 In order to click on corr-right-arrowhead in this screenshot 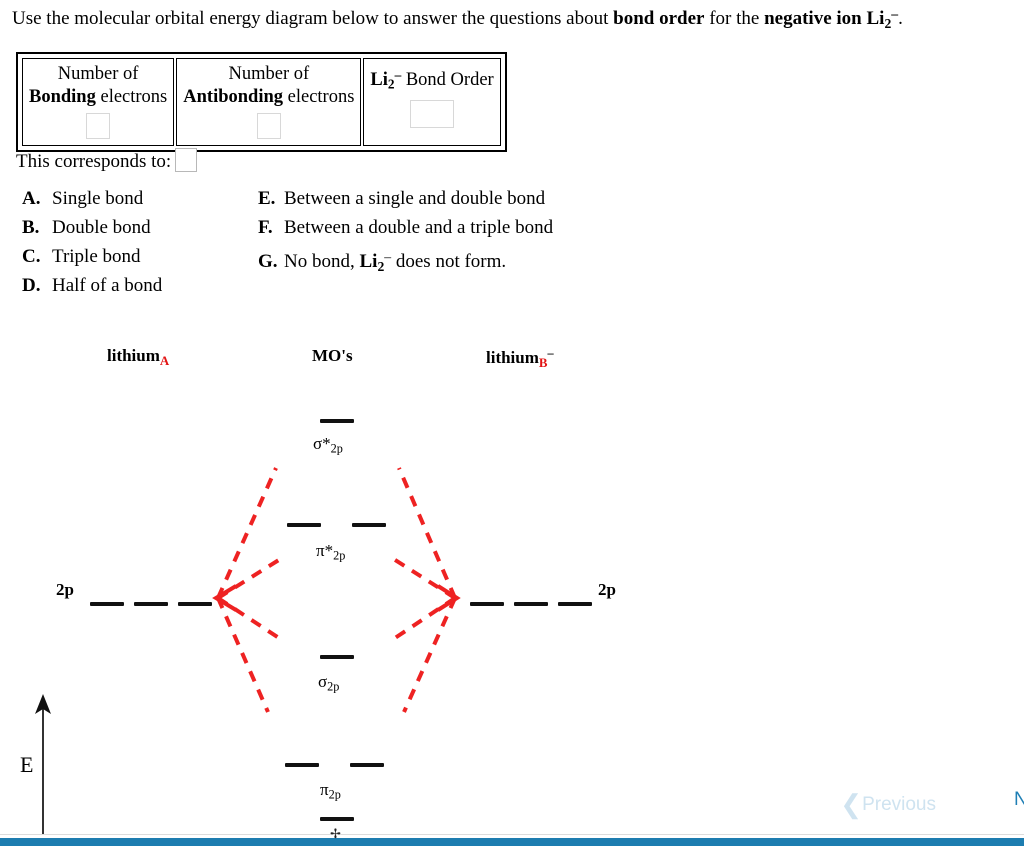, I will do `click(448, 598)`.